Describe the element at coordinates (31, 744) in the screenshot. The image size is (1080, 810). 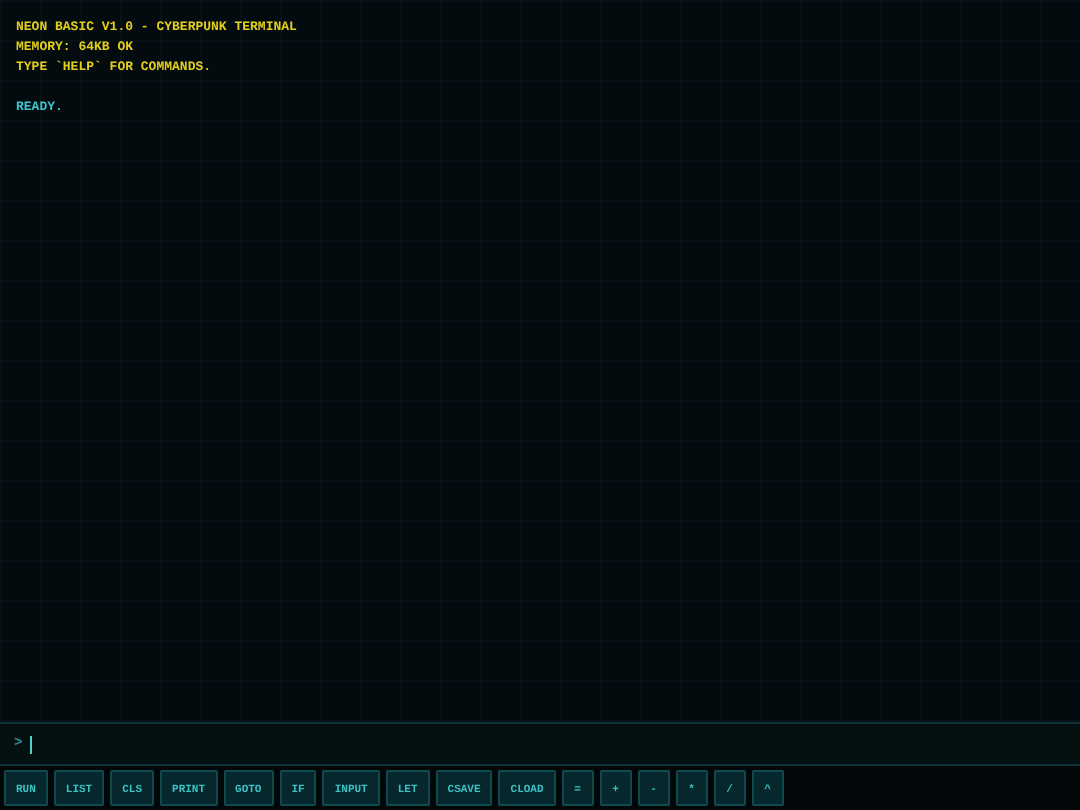
I see `text-cursor-icon` at that location.